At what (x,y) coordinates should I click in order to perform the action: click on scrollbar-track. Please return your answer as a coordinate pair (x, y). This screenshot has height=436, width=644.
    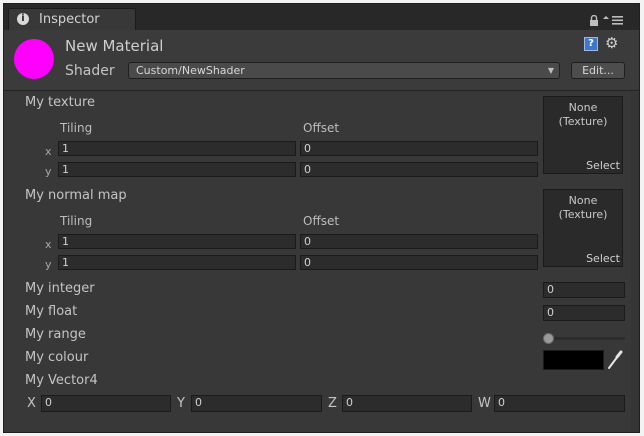
    Looking at the image, I should click on (635, 262).